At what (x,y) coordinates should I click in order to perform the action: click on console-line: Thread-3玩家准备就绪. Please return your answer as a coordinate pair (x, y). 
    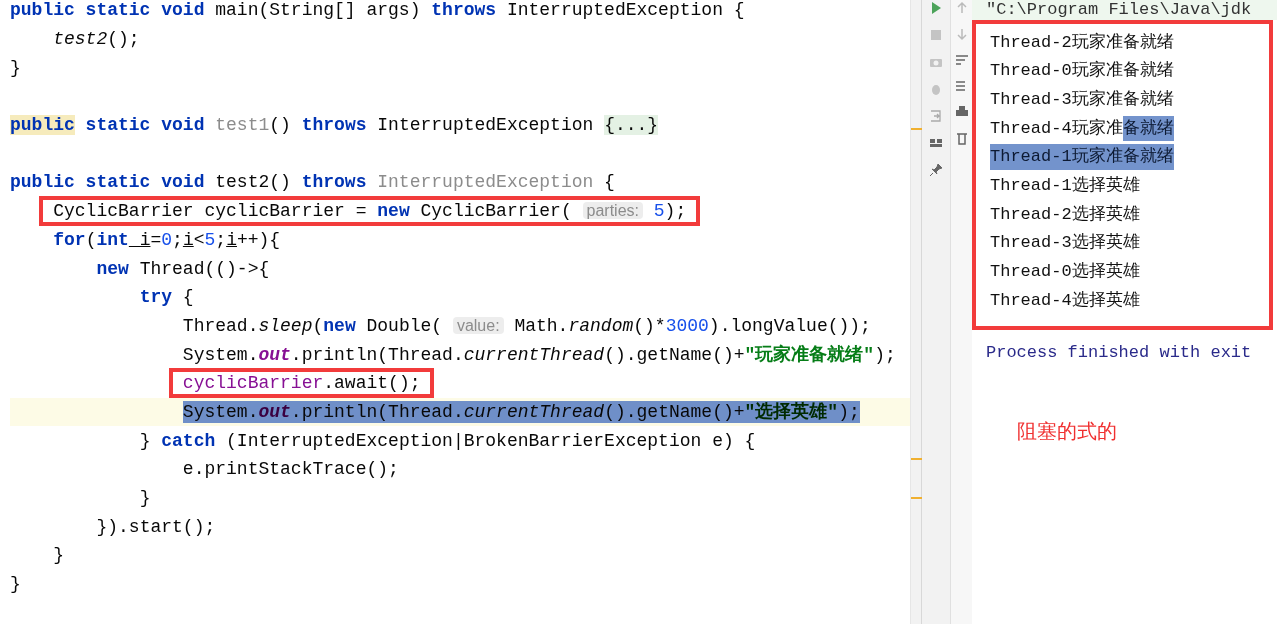
    Looking at the image, I should click on (1082, 99).